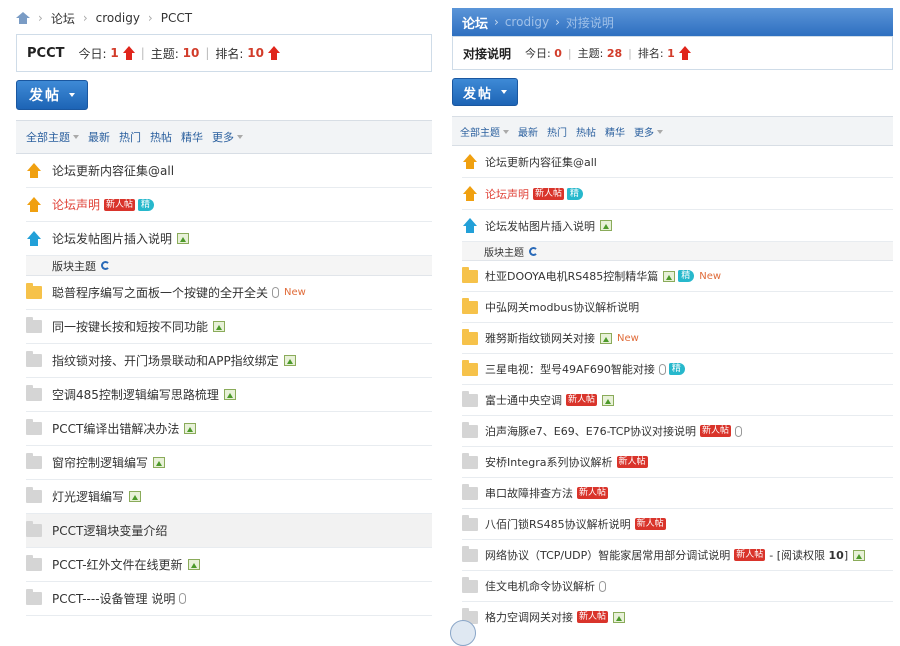 The height and width of the screenshot is (646, 900). Describe the element at coordinates (529, 617) in the screenshot. I see `thread-title: 格力空调网关对接` at that location.